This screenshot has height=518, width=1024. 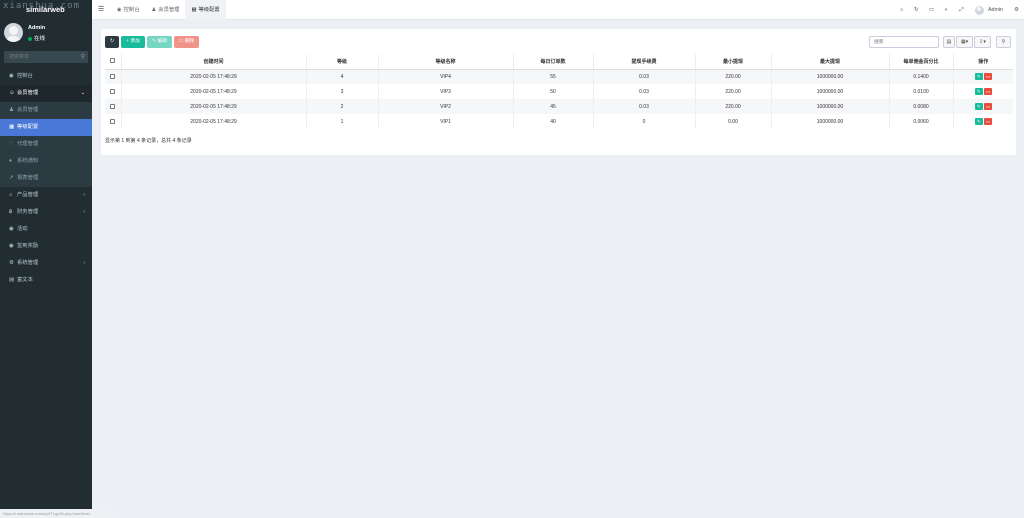 I want to click on edit-button-label: 编辑, so click(x=162, y=41).